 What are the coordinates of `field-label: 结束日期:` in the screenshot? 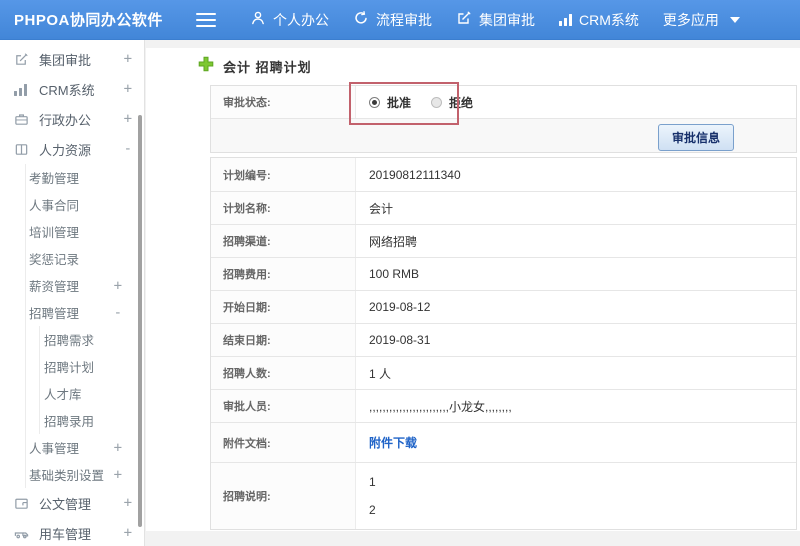 It's located at (283, 340).